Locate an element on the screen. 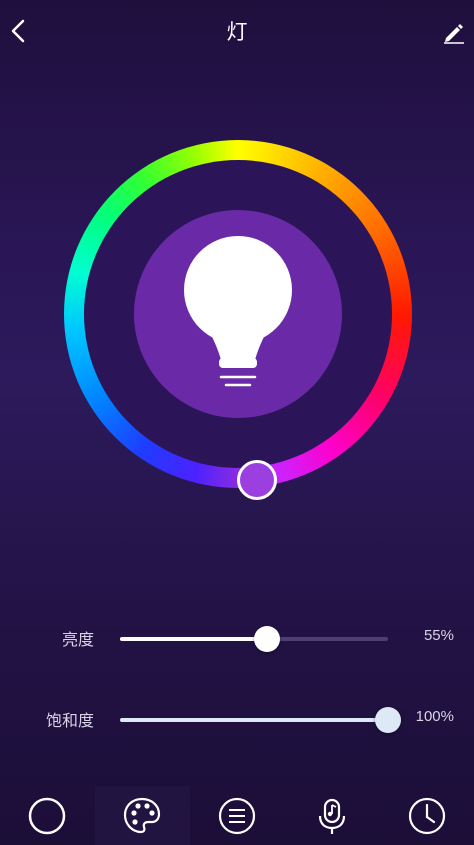  microphone-music-icon is located at coordinates (331, 816).